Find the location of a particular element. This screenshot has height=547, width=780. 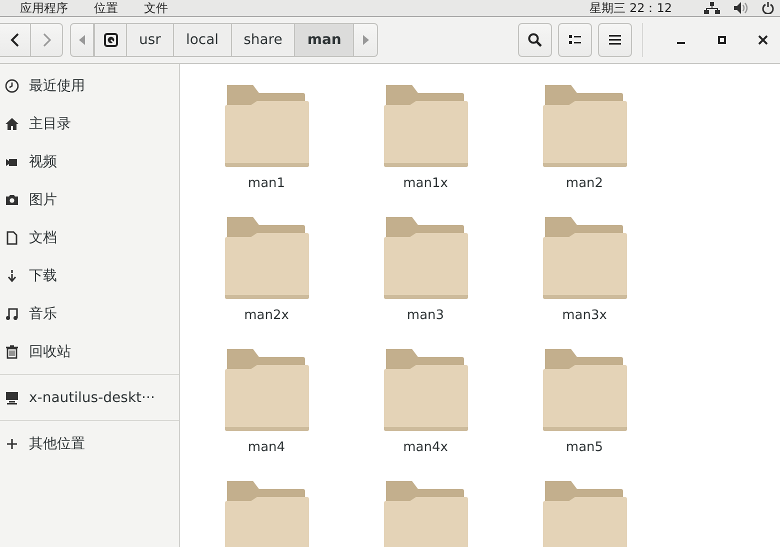

menu-icon is located at coordinates (615, 40).